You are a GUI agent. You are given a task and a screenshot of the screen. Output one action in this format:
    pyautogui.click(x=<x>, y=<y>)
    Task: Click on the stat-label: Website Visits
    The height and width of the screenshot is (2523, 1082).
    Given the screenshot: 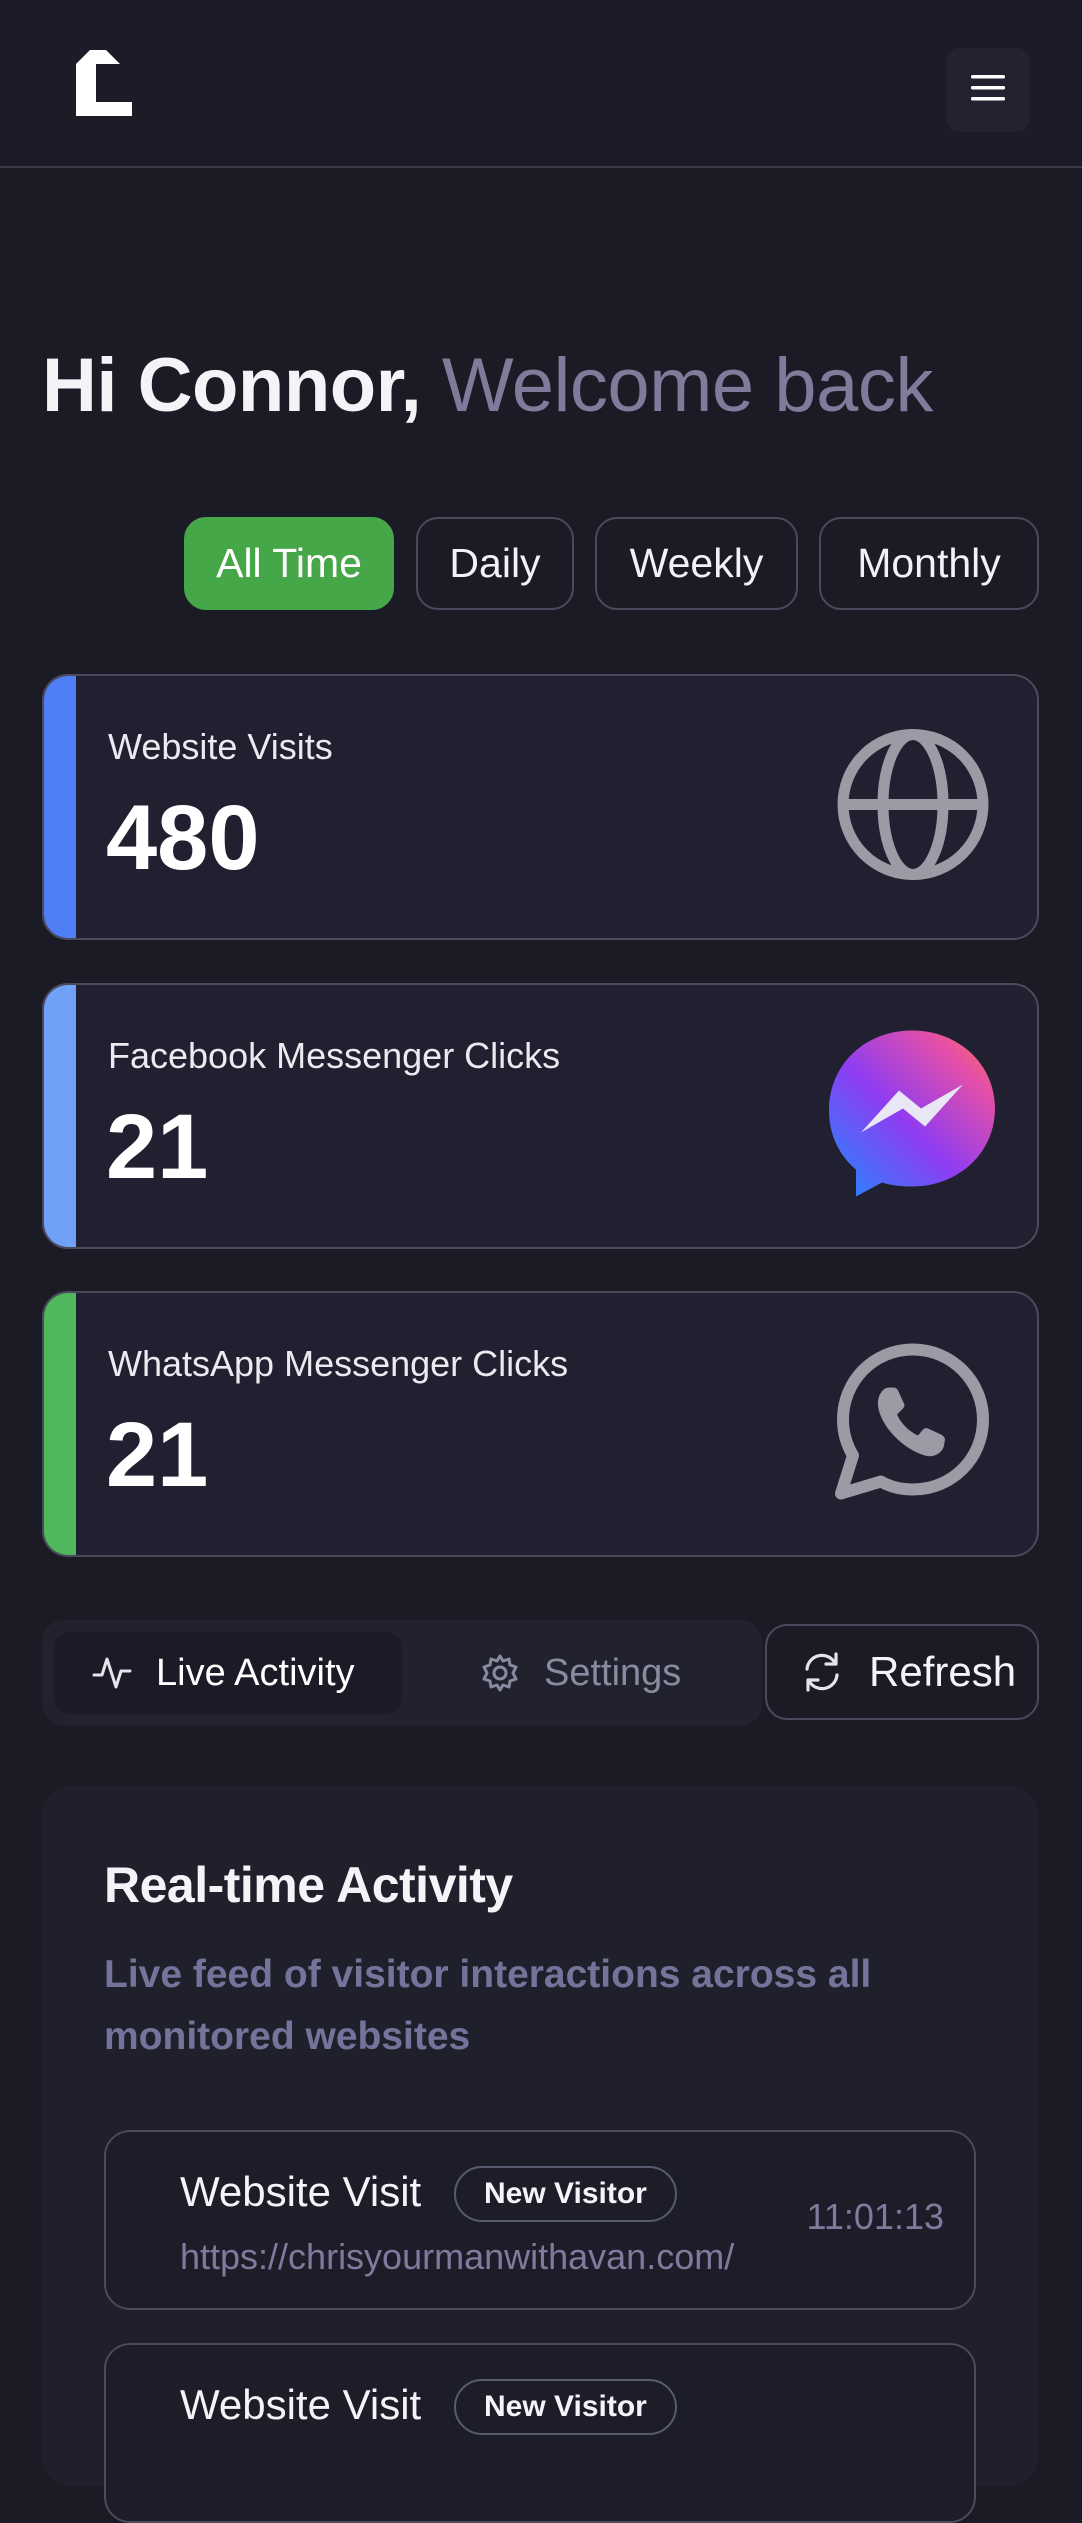 What is the action you would take?
    pyautogui.click(x=220, y=746)
    